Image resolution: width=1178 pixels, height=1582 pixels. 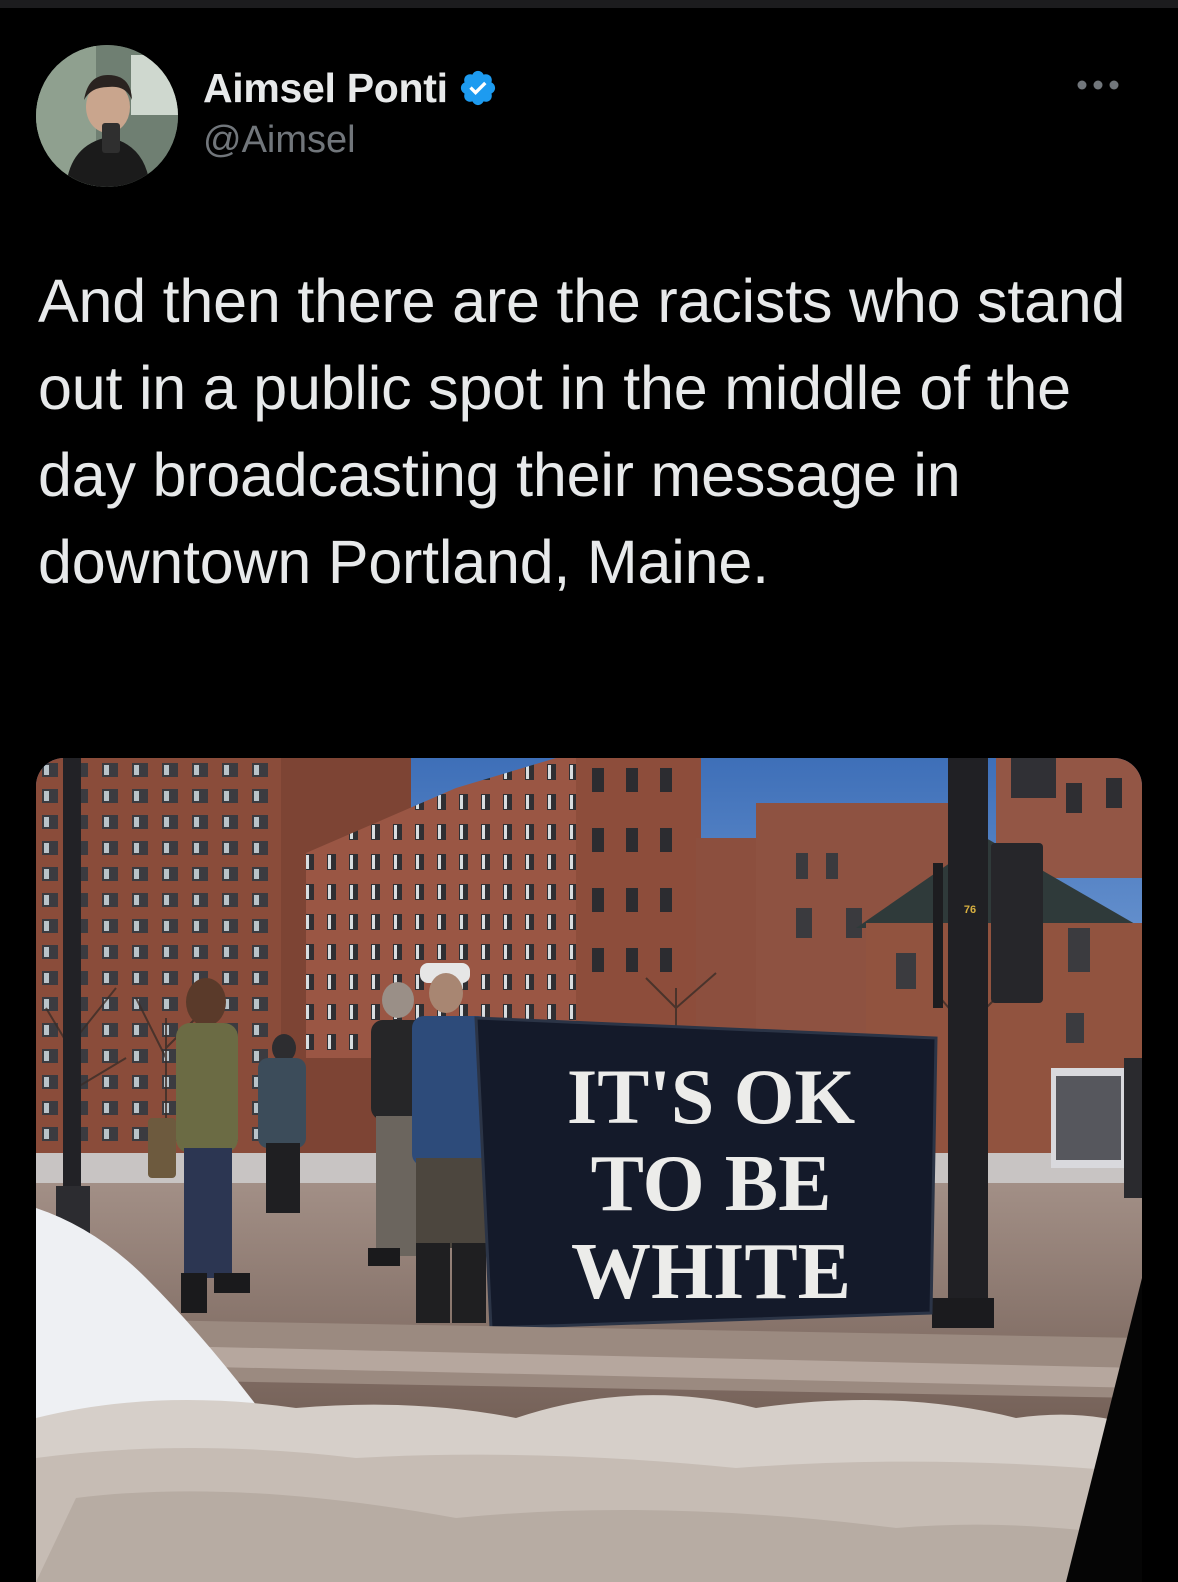 I want to click on verified-badge-icon, so click(x=478, y=88).